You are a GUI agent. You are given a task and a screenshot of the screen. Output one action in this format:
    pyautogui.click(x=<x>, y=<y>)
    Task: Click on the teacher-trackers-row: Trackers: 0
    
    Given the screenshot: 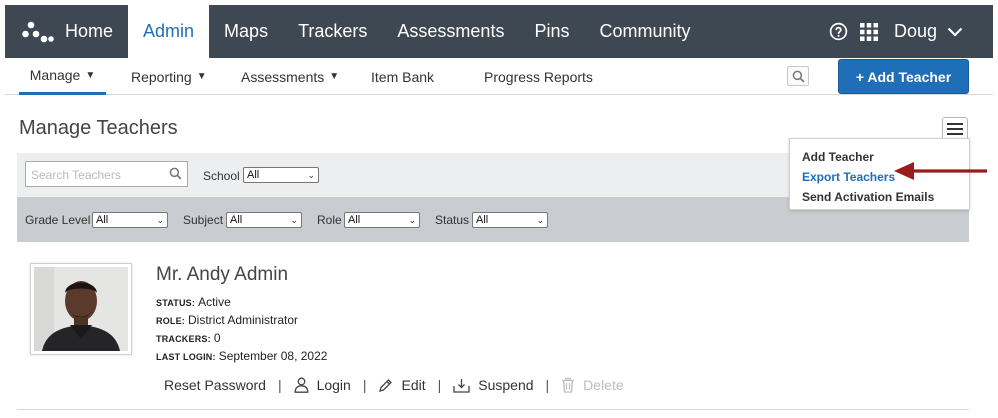 What is the action you would take?
    pyautogui.click(x=188, y=338)
    